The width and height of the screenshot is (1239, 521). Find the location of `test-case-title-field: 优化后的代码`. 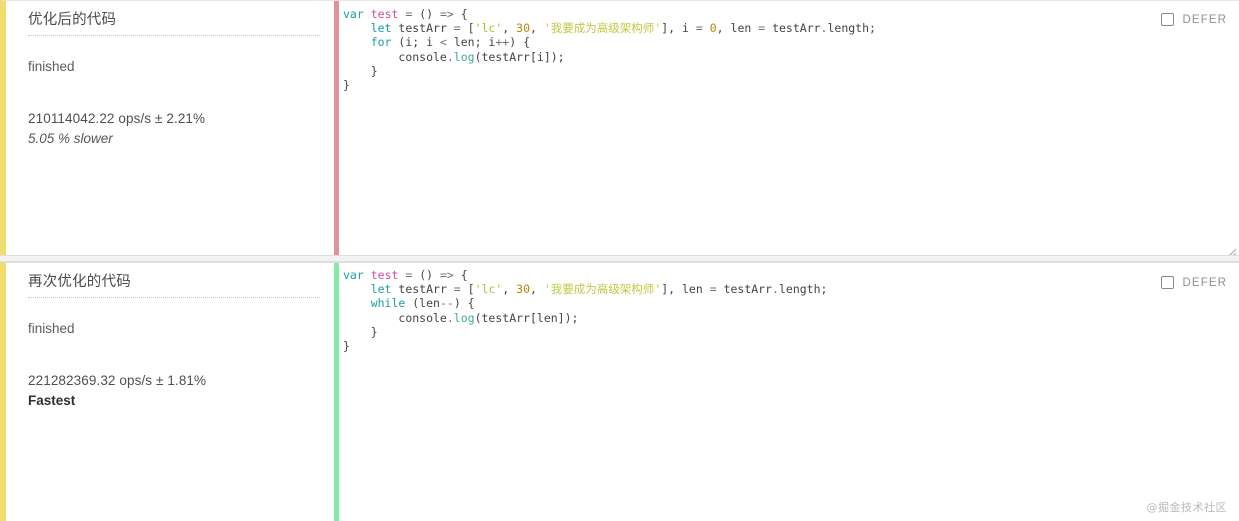

test-case-title-field: 优化后的代码 is located at coordinates (174, 21).